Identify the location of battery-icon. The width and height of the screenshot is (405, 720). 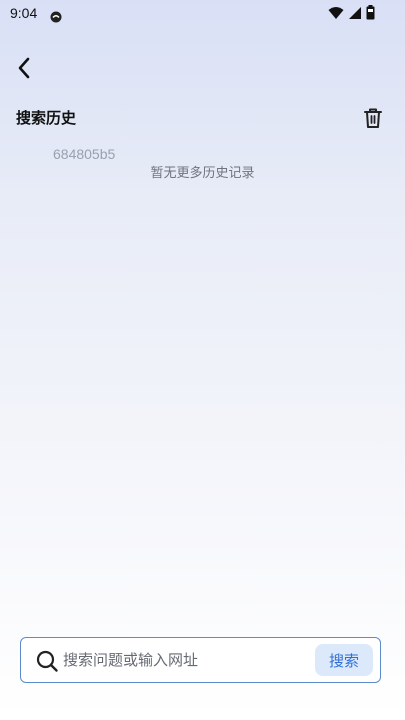
(370, 14).